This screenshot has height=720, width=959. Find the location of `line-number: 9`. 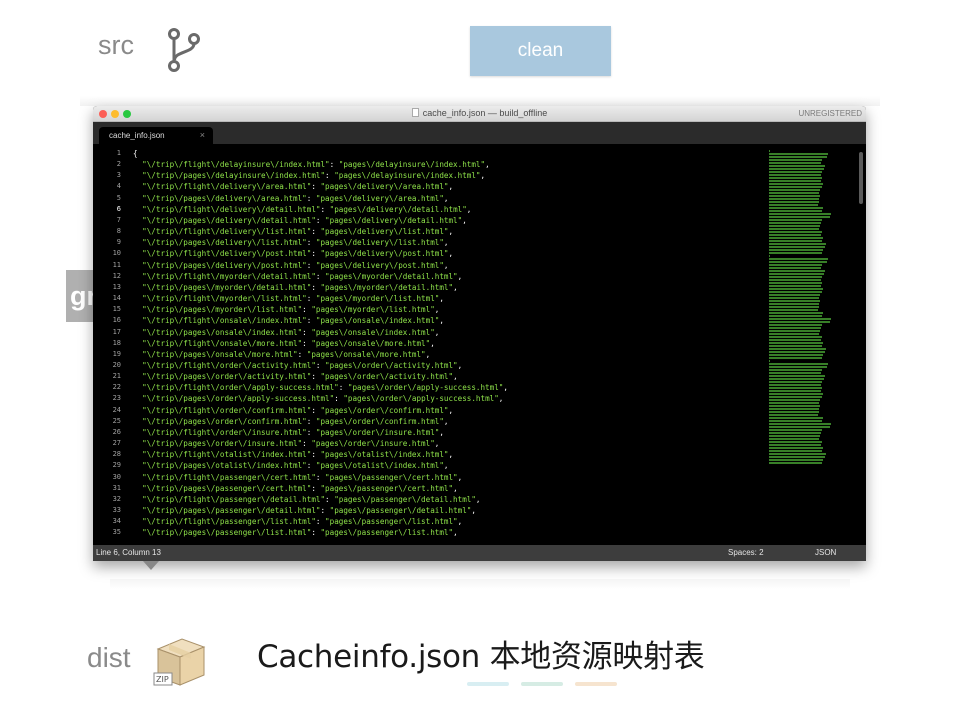

line-number: 9 is located at coordinates (118, 242).